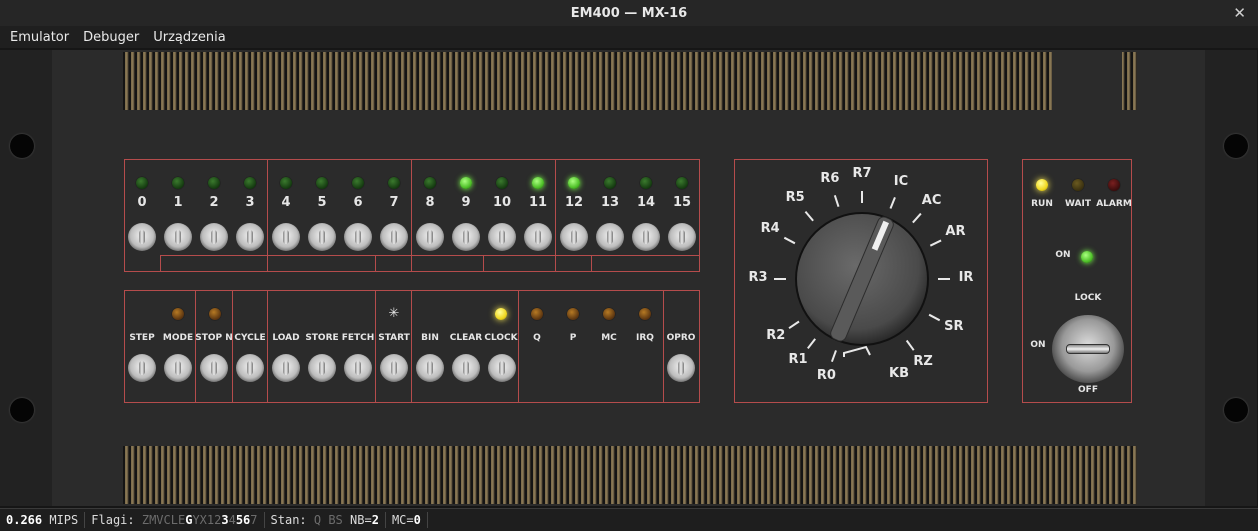 The height and width of the screenshot is (531, 1258). Describe the element at coordinates (1239, 13) in the screenshot. I see `close-icon: ✕` at that location.